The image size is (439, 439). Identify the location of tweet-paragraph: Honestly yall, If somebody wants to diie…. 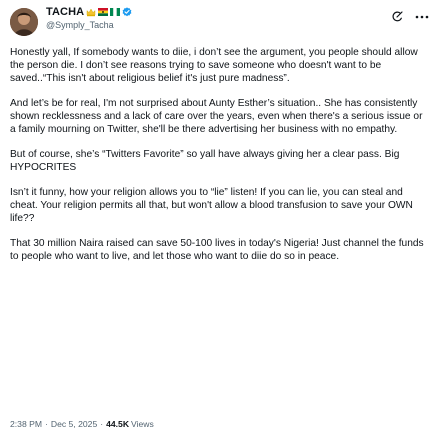
(214, 65).